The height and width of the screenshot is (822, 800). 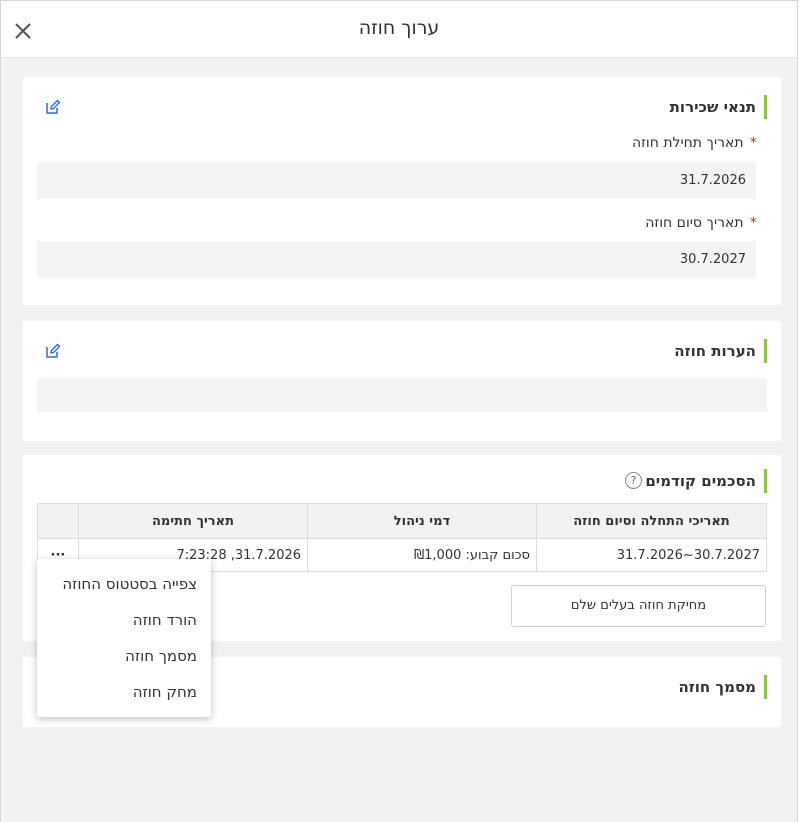 What do you see at coordinates (422, 521) in the screenshot?
I see `column-header: דמי ניהול` at bounding box center [422, 521].